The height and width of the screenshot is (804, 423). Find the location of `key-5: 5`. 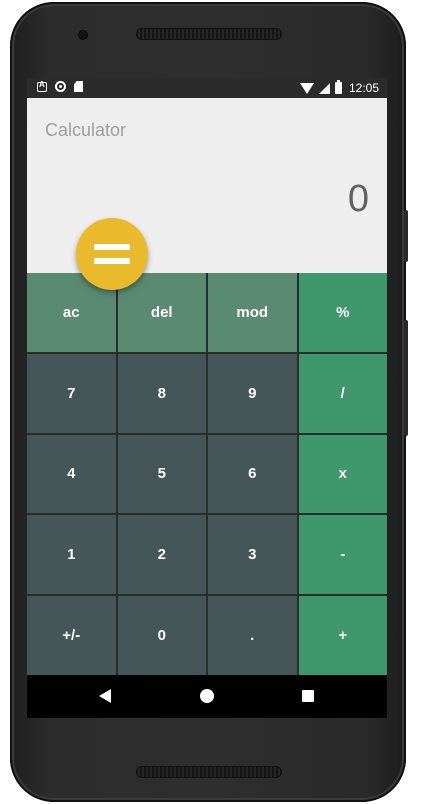

key-5: 5 is located at coordinates (161, 474).